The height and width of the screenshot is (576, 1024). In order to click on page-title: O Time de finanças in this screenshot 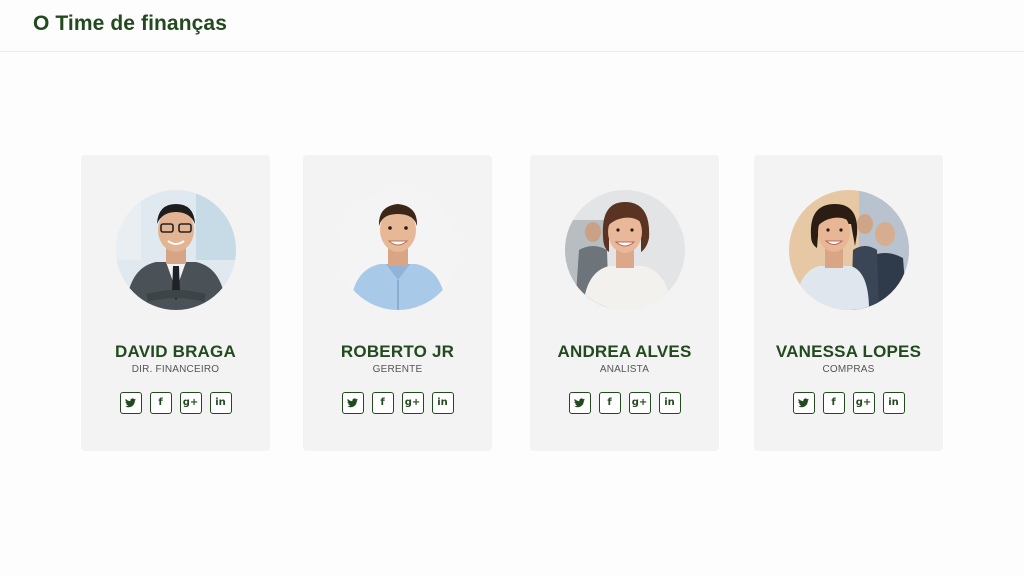, I will do `click(130, 23)`.